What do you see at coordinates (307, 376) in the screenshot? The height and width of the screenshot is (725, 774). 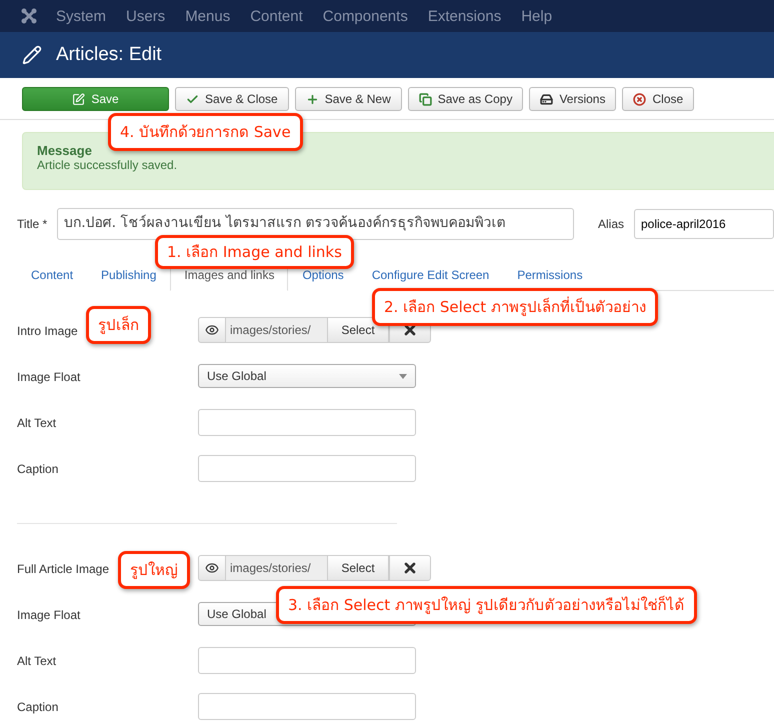 I see `image-float-dropdown: Use Global` at bounding box center [307, 376].